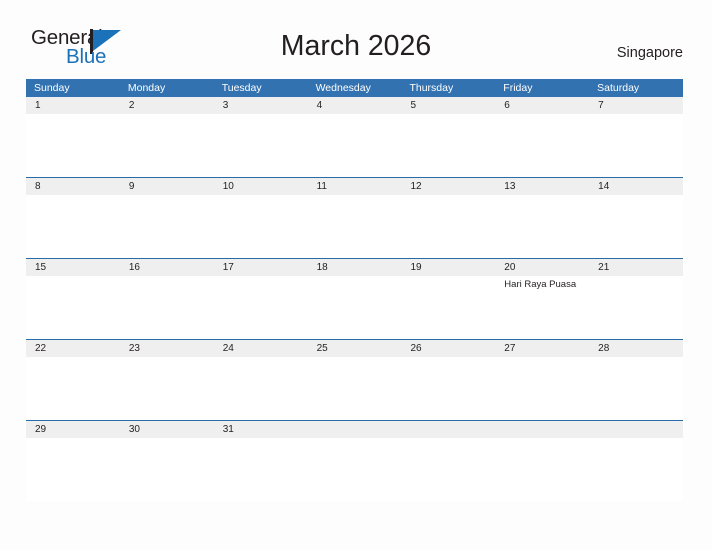  Describe the element at coordinates (167, 348) in the screenshot. I see `day-number-23: 23` at that location.